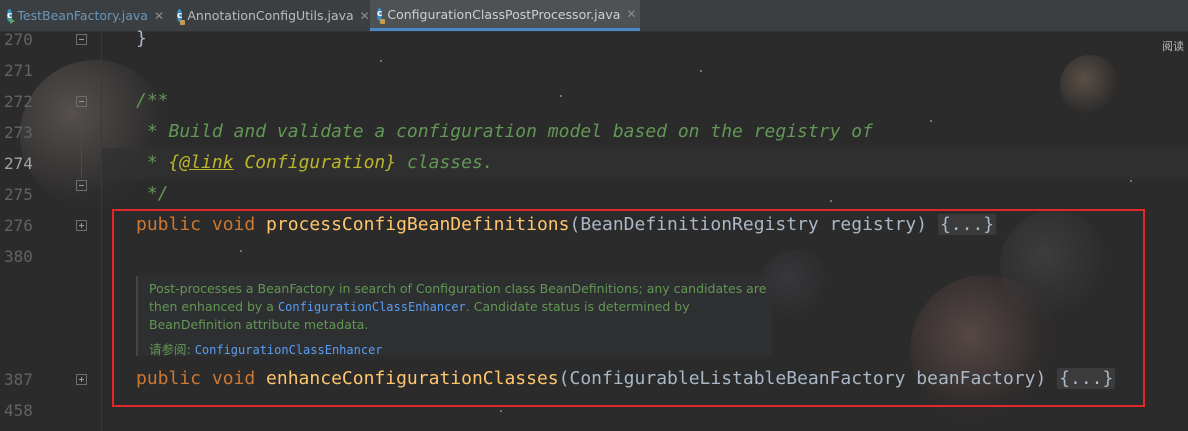 The image size is (1188, 431). Describe the element at coordinates (18, 379) in the screenshot. I see `line-number: 387` at that location.